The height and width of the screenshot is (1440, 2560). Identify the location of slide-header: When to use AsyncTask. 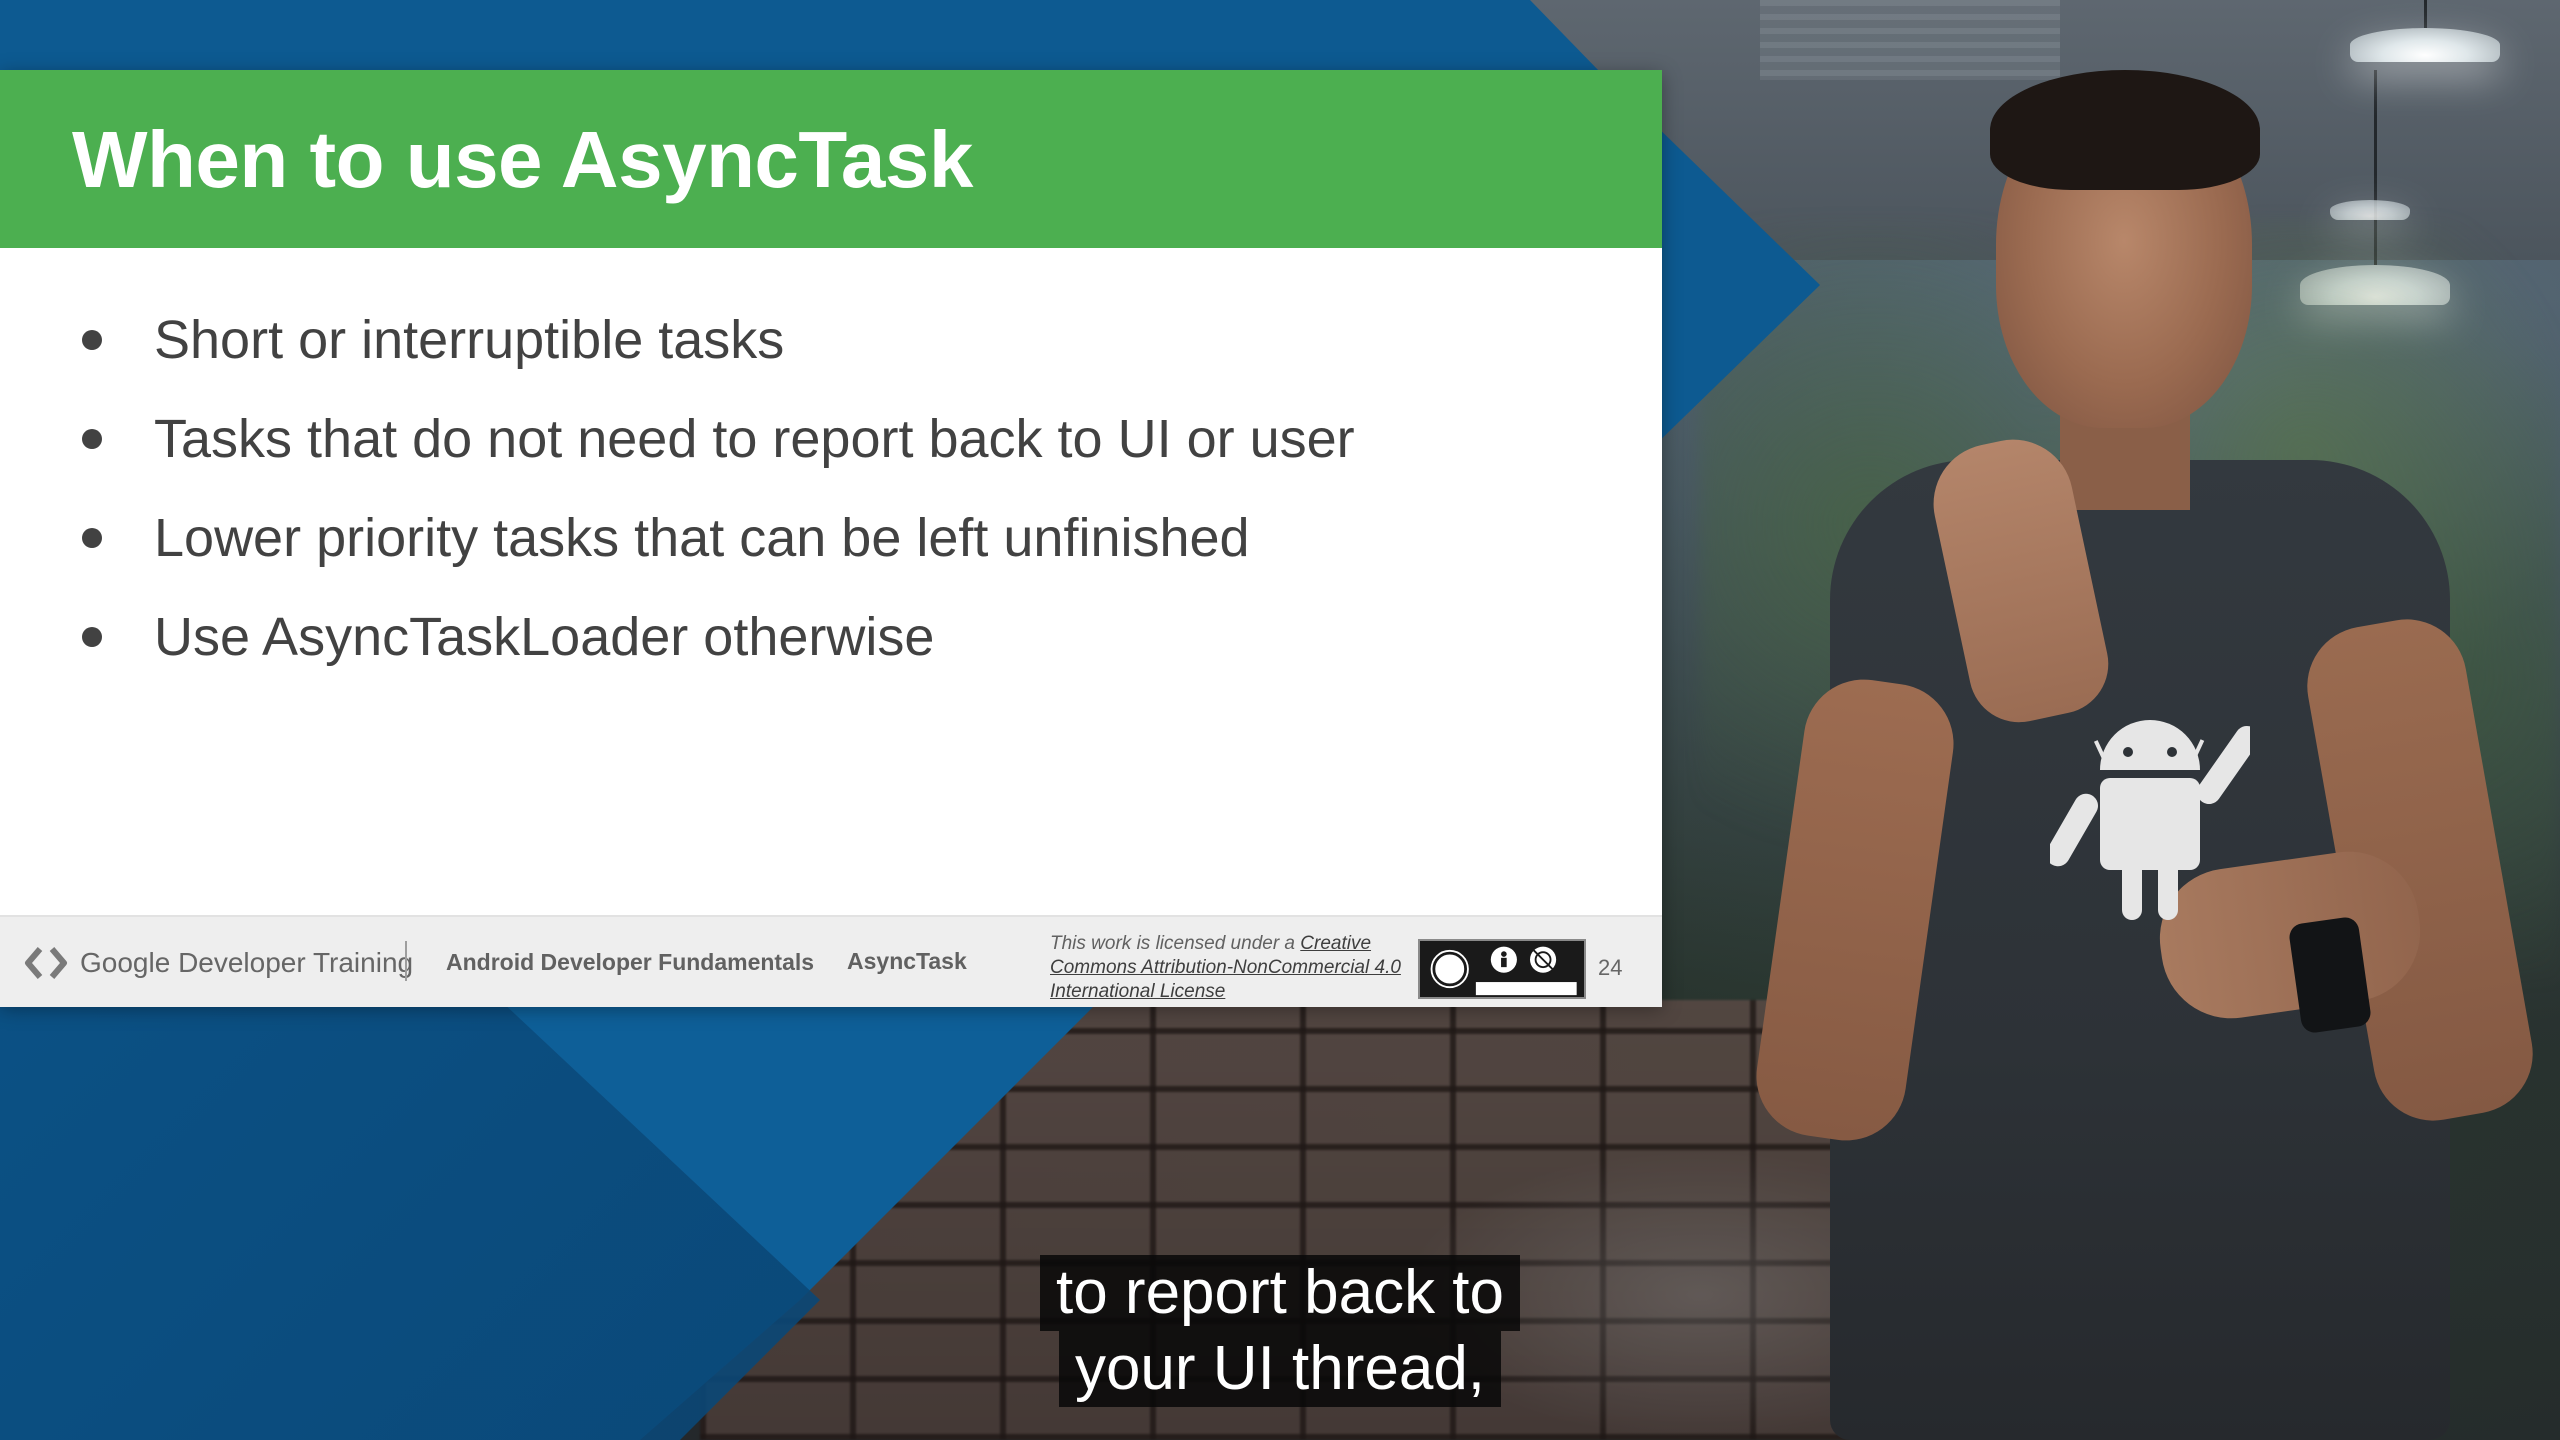
(831, 159).